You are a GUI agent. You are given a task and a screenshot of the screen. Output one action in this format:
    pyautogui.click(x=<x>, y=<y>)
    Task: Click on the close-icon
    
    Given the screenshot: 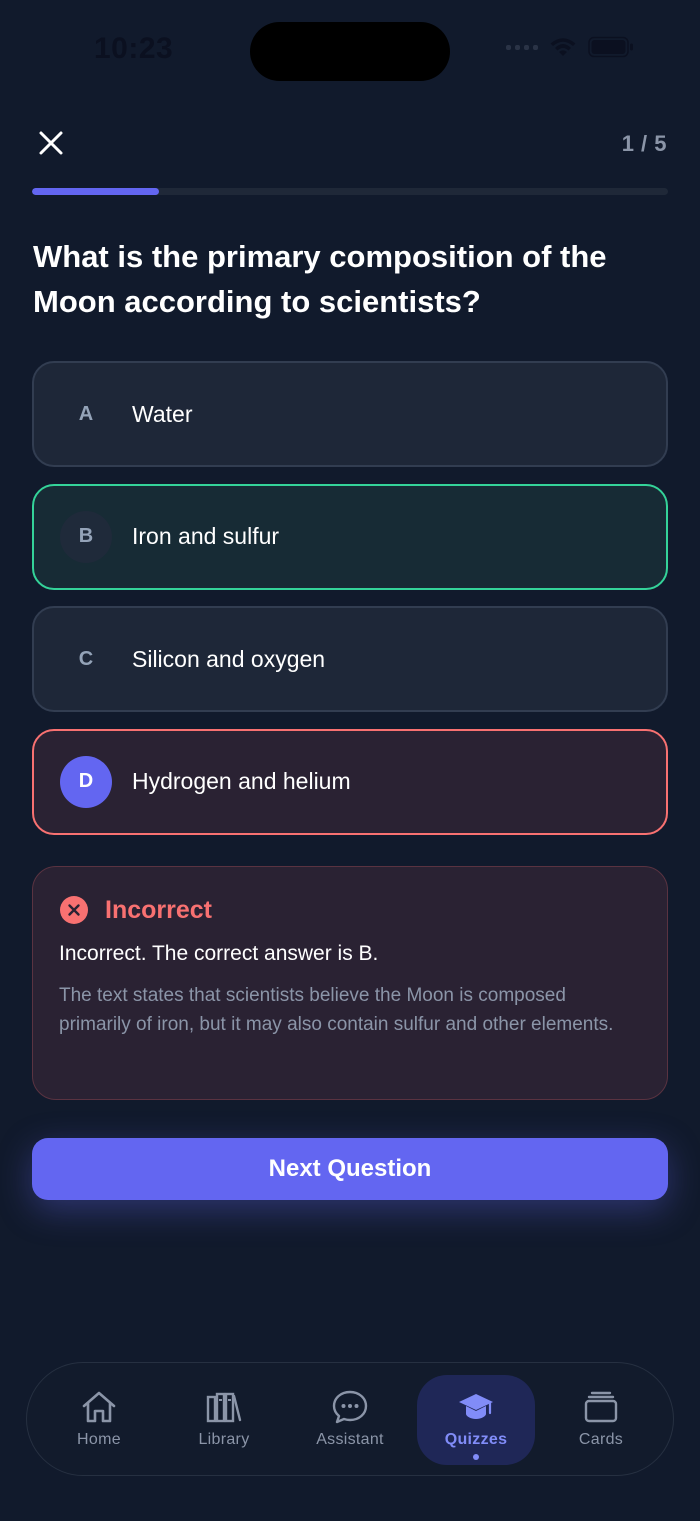 What is the action you would take?
    pyautogui.click(x=51, y=143)
    